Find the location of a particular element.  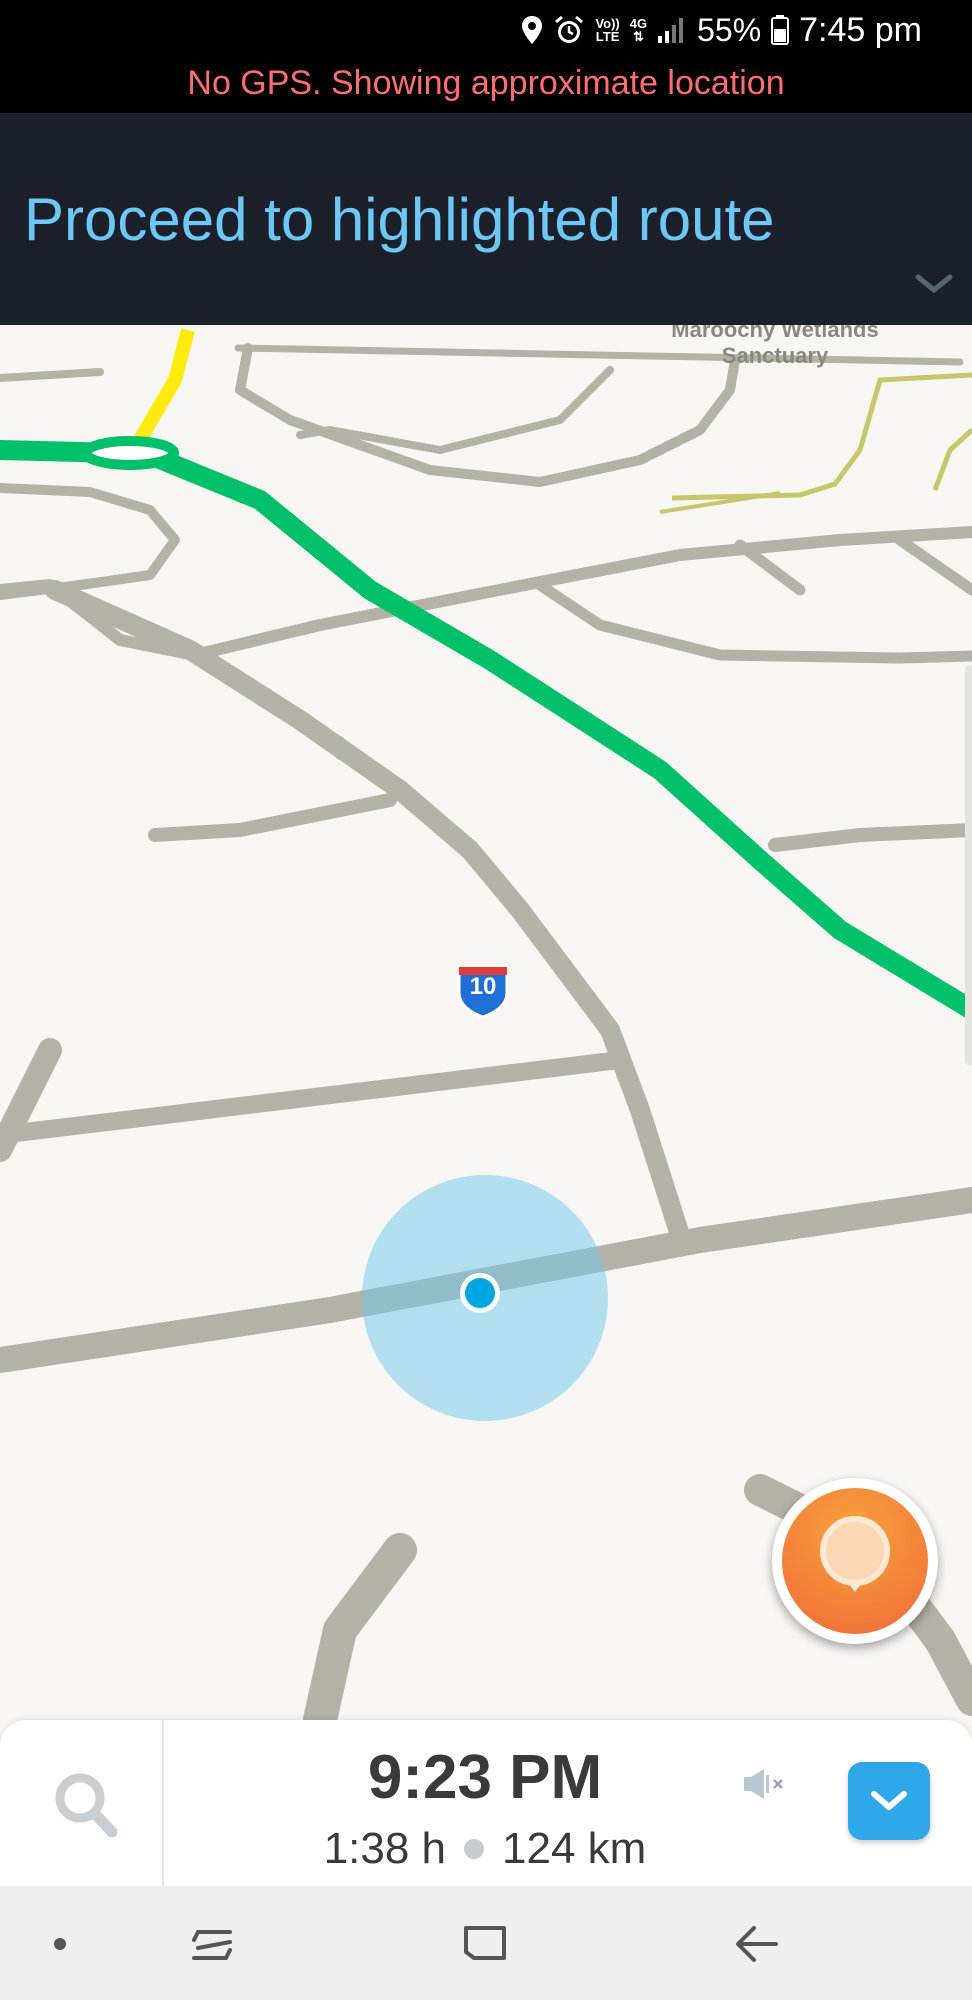

current-location-dot is located at coordinates (480, 1293).